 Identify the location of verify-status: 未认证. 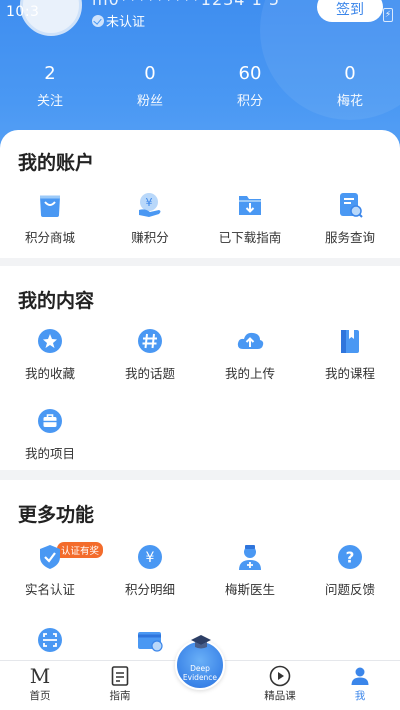
(118, 20).